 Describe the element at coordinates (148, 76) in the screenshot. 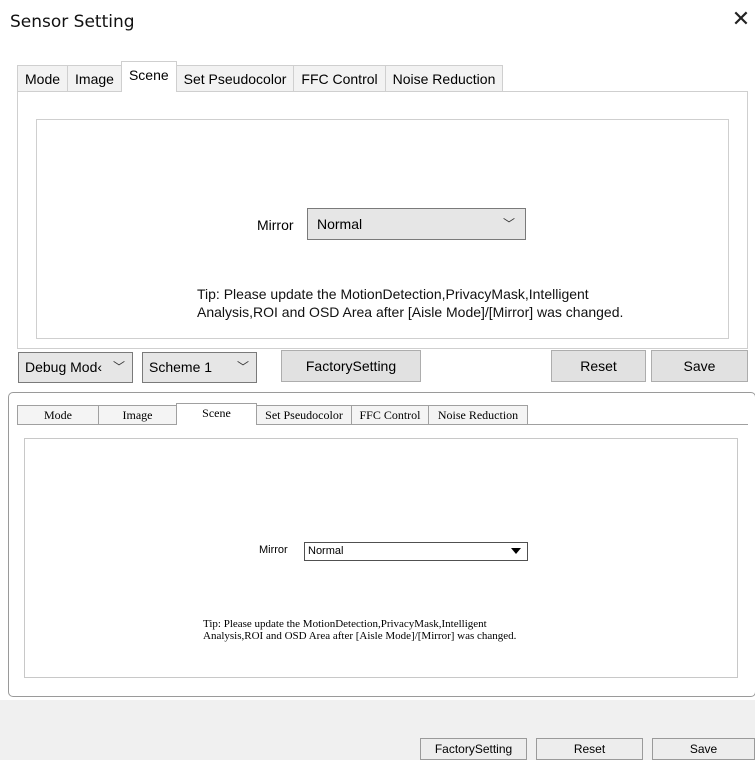

I see `tab-scene: Scene` at that location.